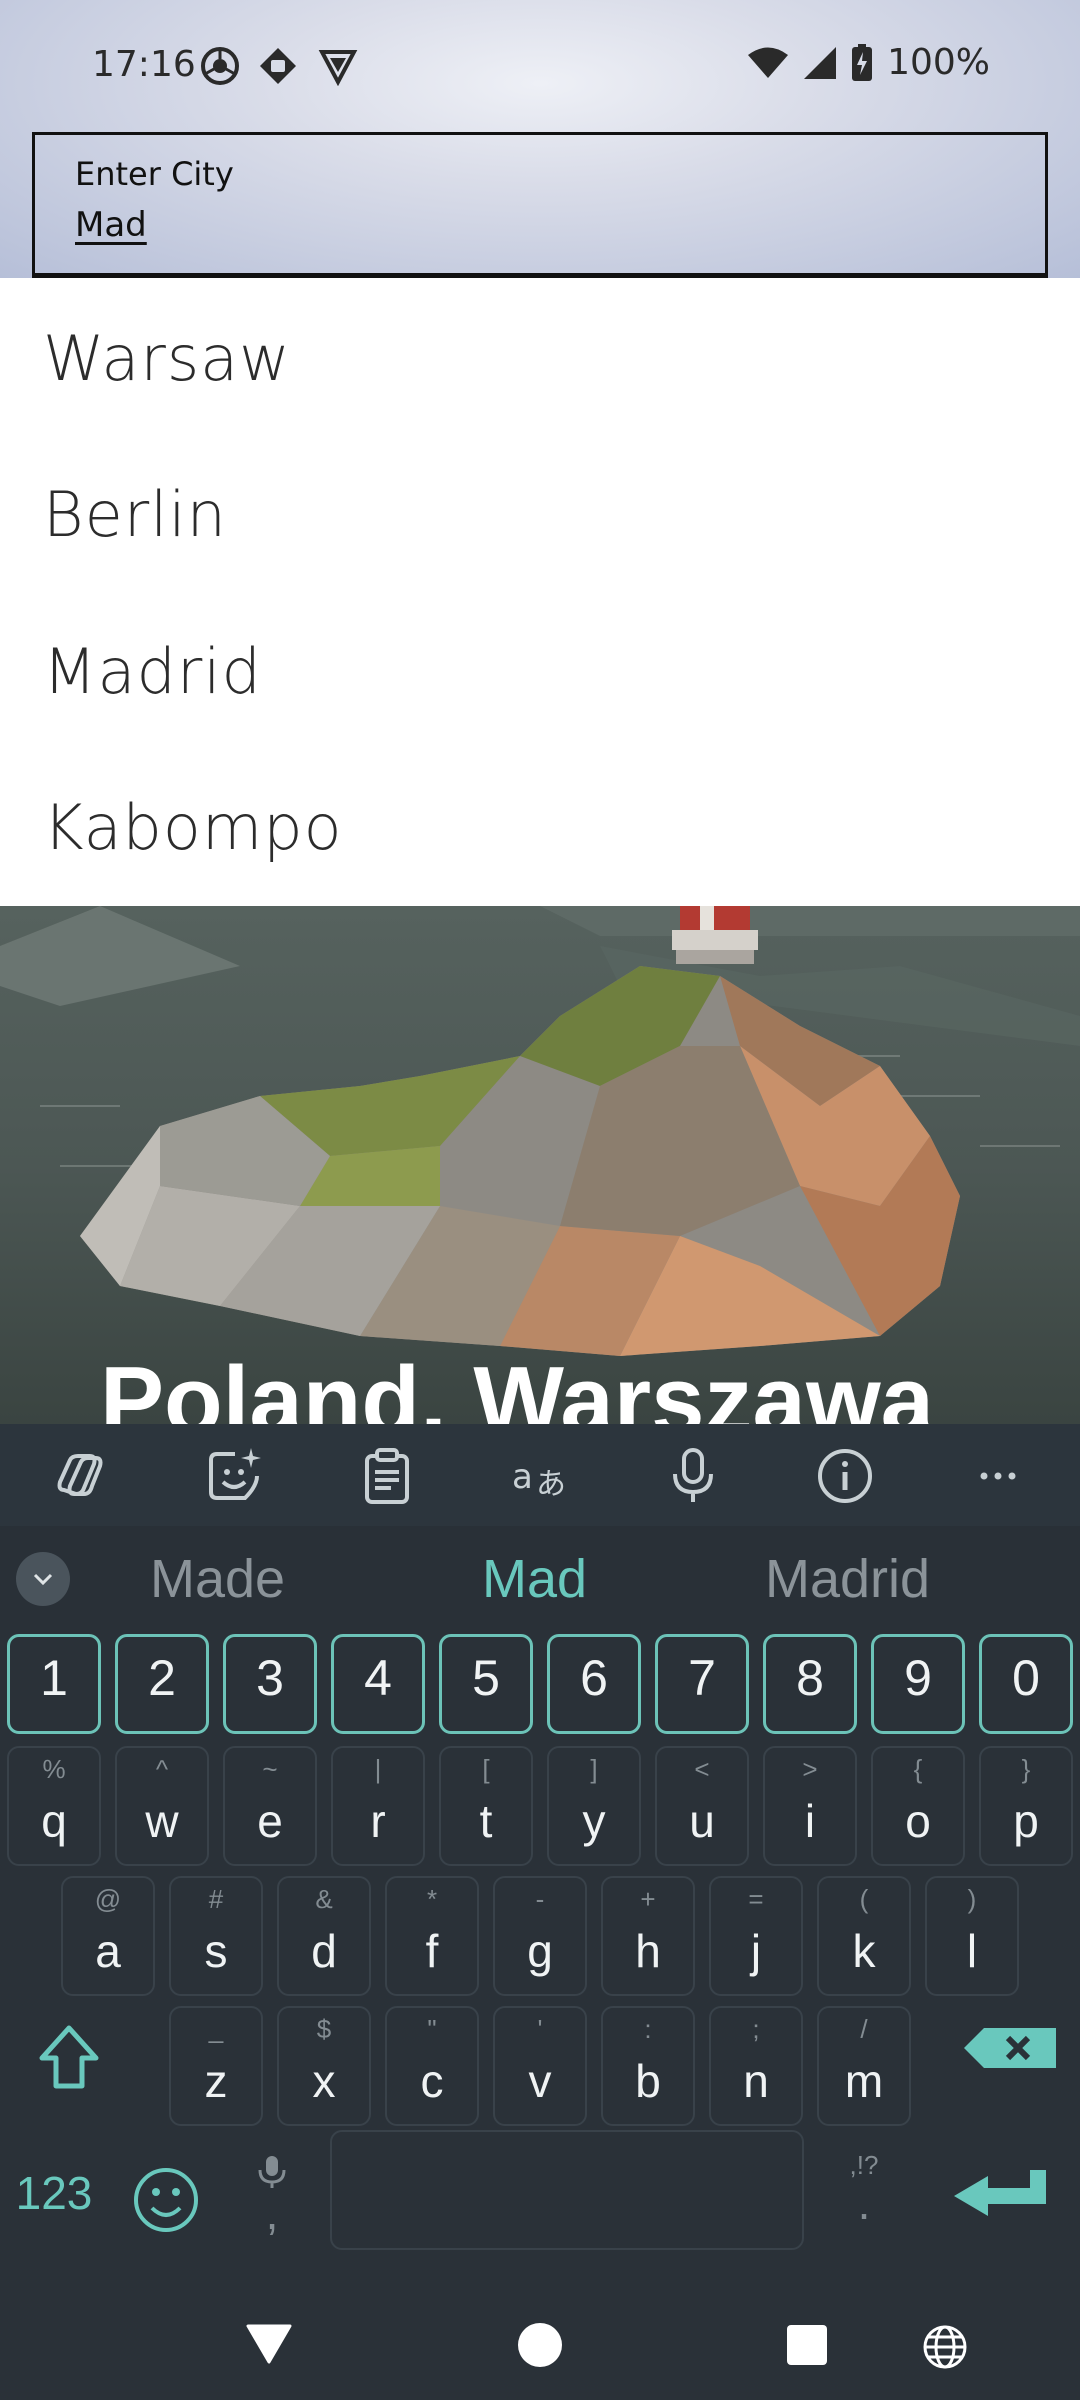 Image resolution: width=1080 pixels, height=2400 pixels. I want to click on recents-square-icon, so click(807, 2345).